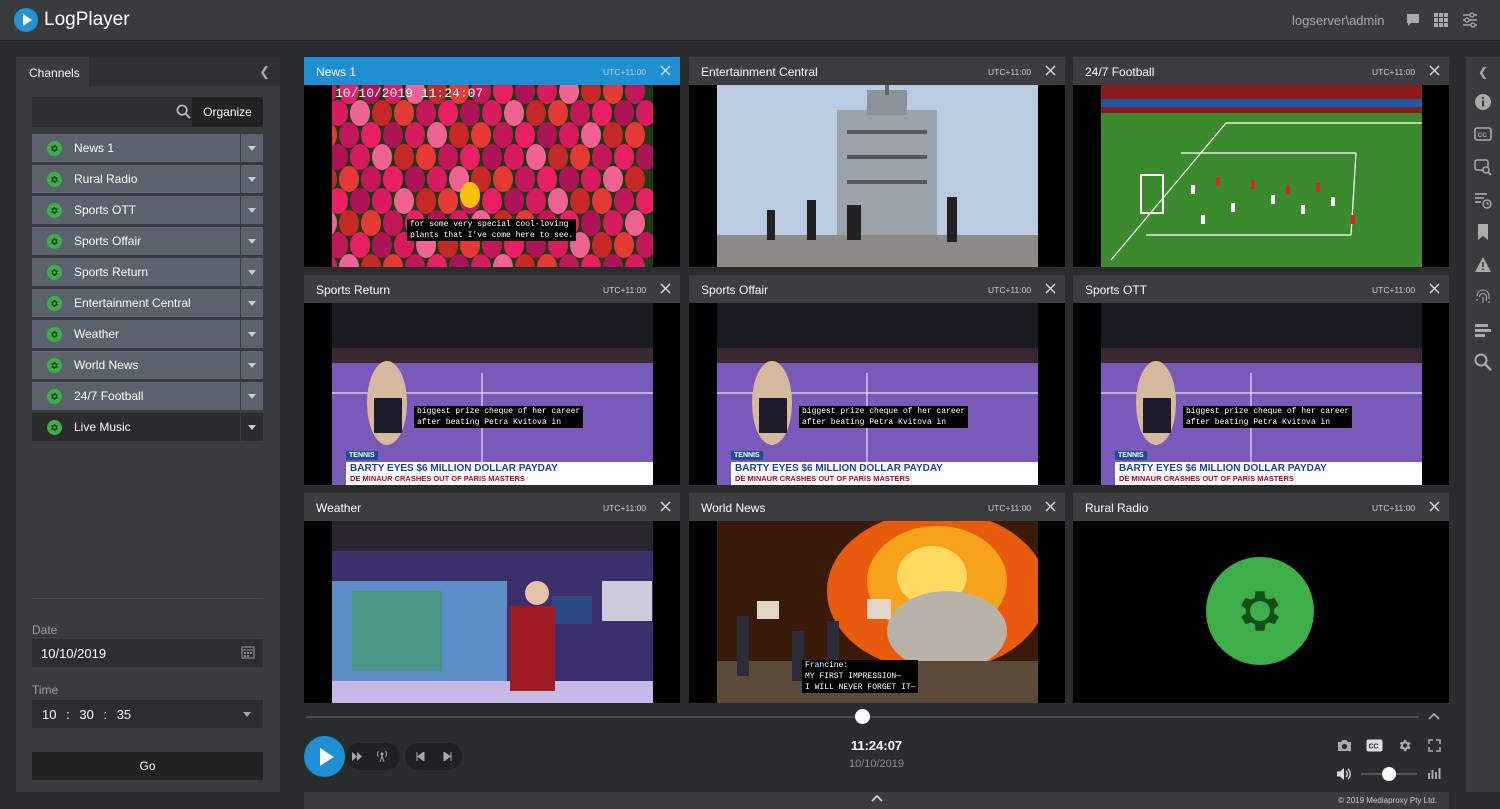  I want to click on step-back-icon, so click(420, 756).